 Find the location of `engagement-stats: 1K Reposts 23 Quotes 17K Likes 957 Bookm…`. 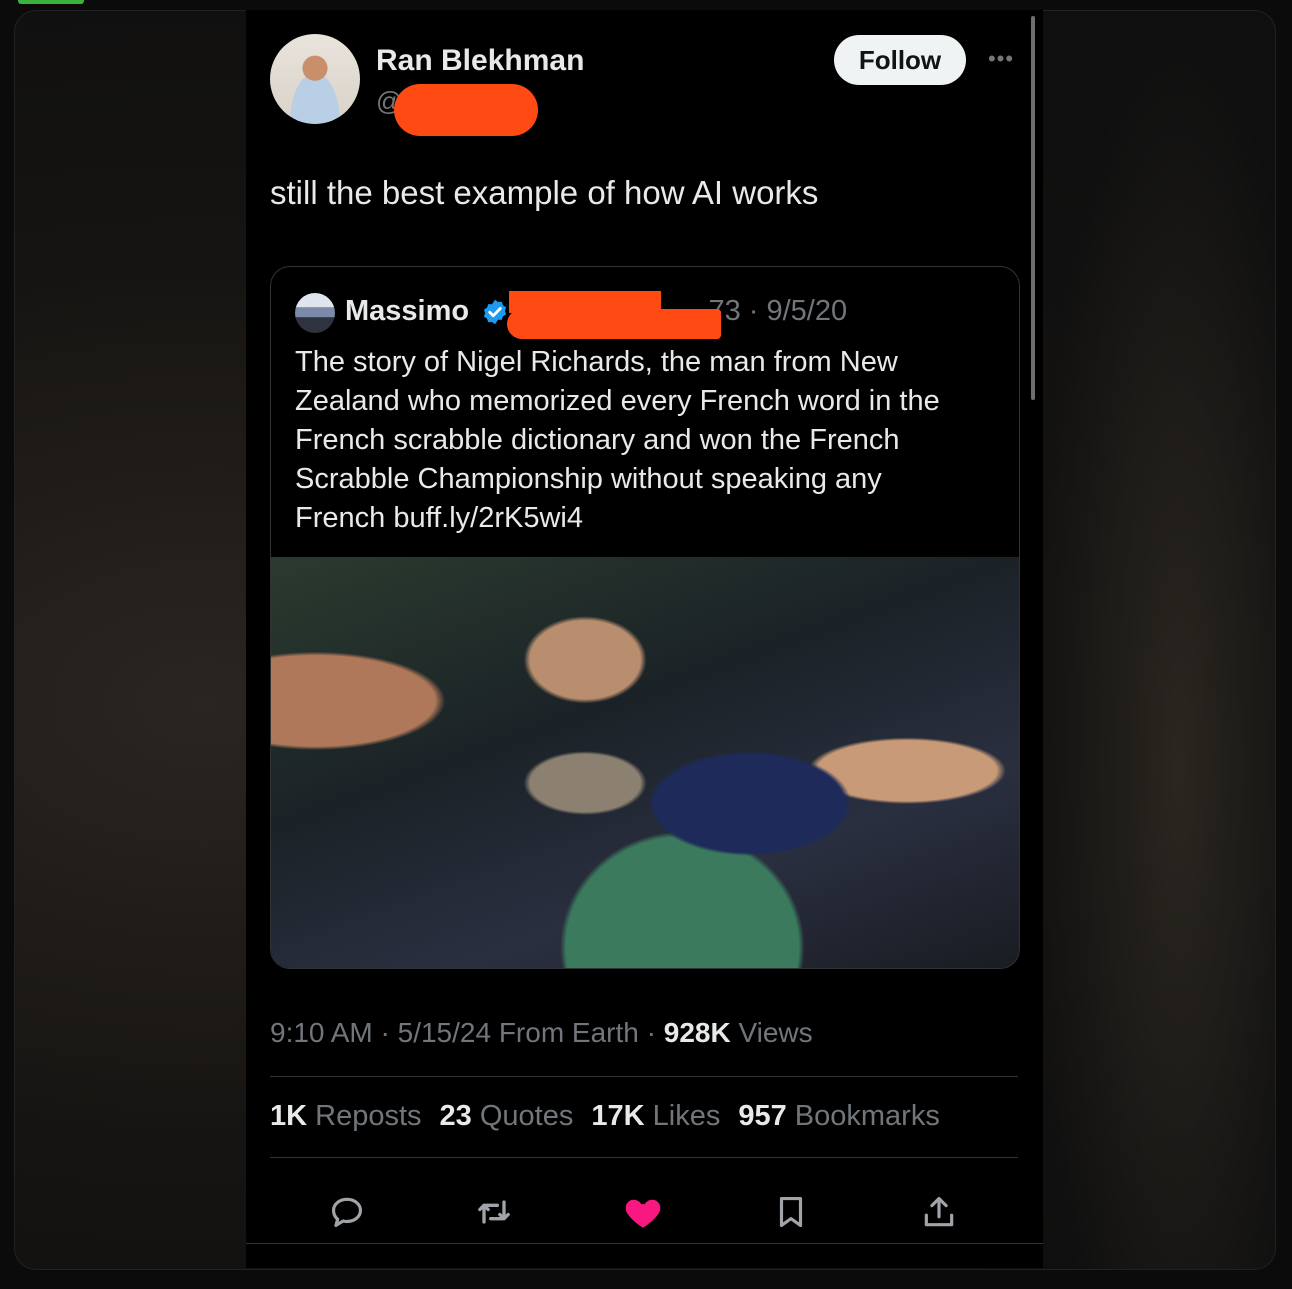

engagement-stats: 1K Reposts 23 Quotes 17K Likes 957 Bookm… is located at coordinates (605, 1116).